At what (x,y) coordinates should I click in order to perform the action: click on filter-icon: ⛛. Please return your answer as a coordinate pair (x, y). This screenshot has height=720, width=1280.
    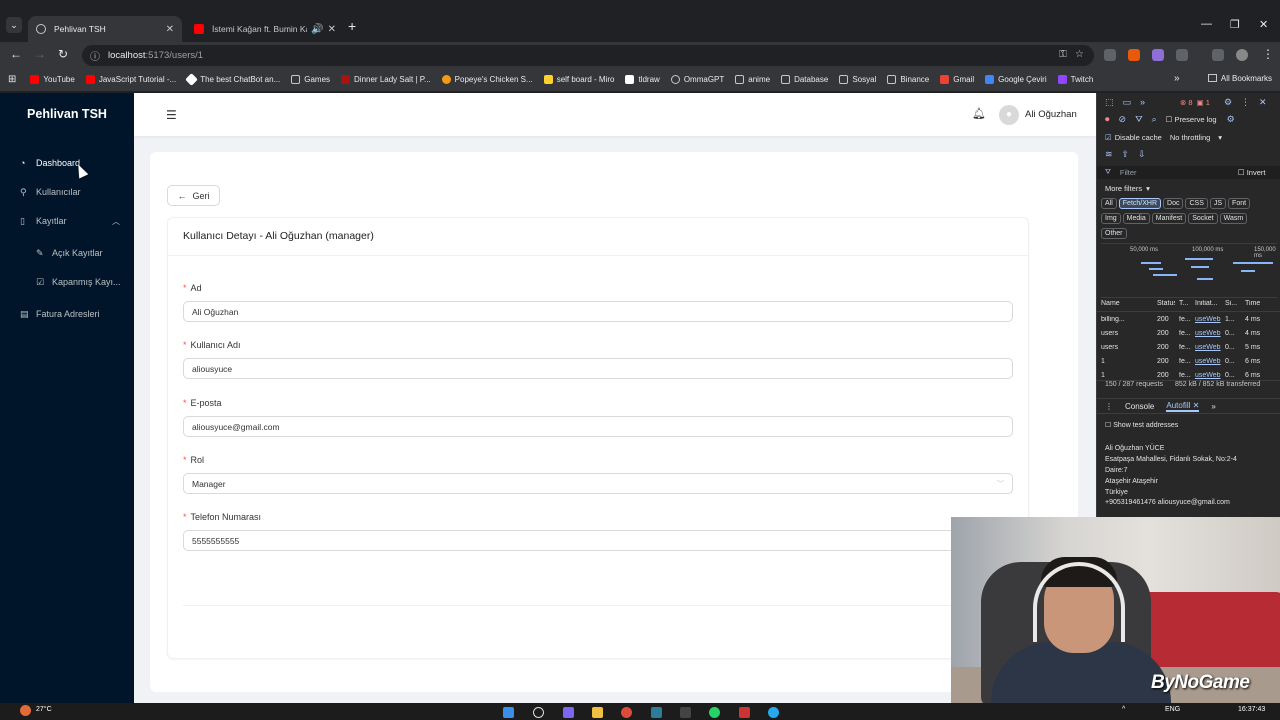
    Looking at the image, I should click on (1139, 119).